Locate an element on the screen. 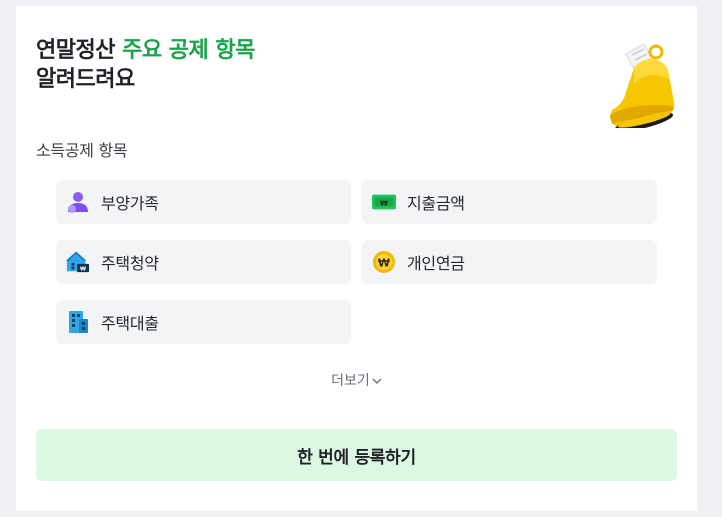 The height and width of the screenshot is (517, 722). deduction-item-label: 부양가족 is located at coordinates (130, 203).